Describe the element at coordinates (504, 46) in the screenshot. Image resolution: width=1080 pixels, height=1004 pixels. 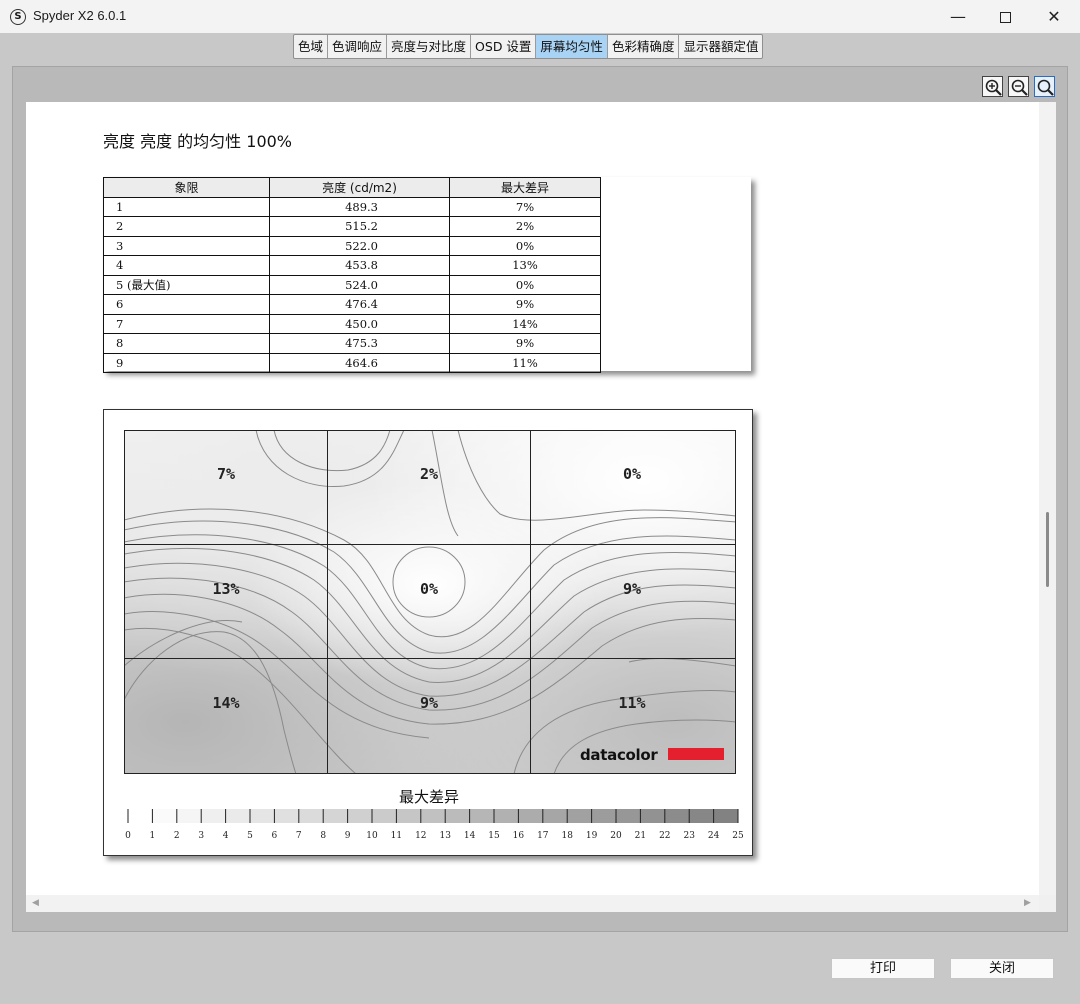
I see `tab-osd-settings: OSD 设置` at that location.